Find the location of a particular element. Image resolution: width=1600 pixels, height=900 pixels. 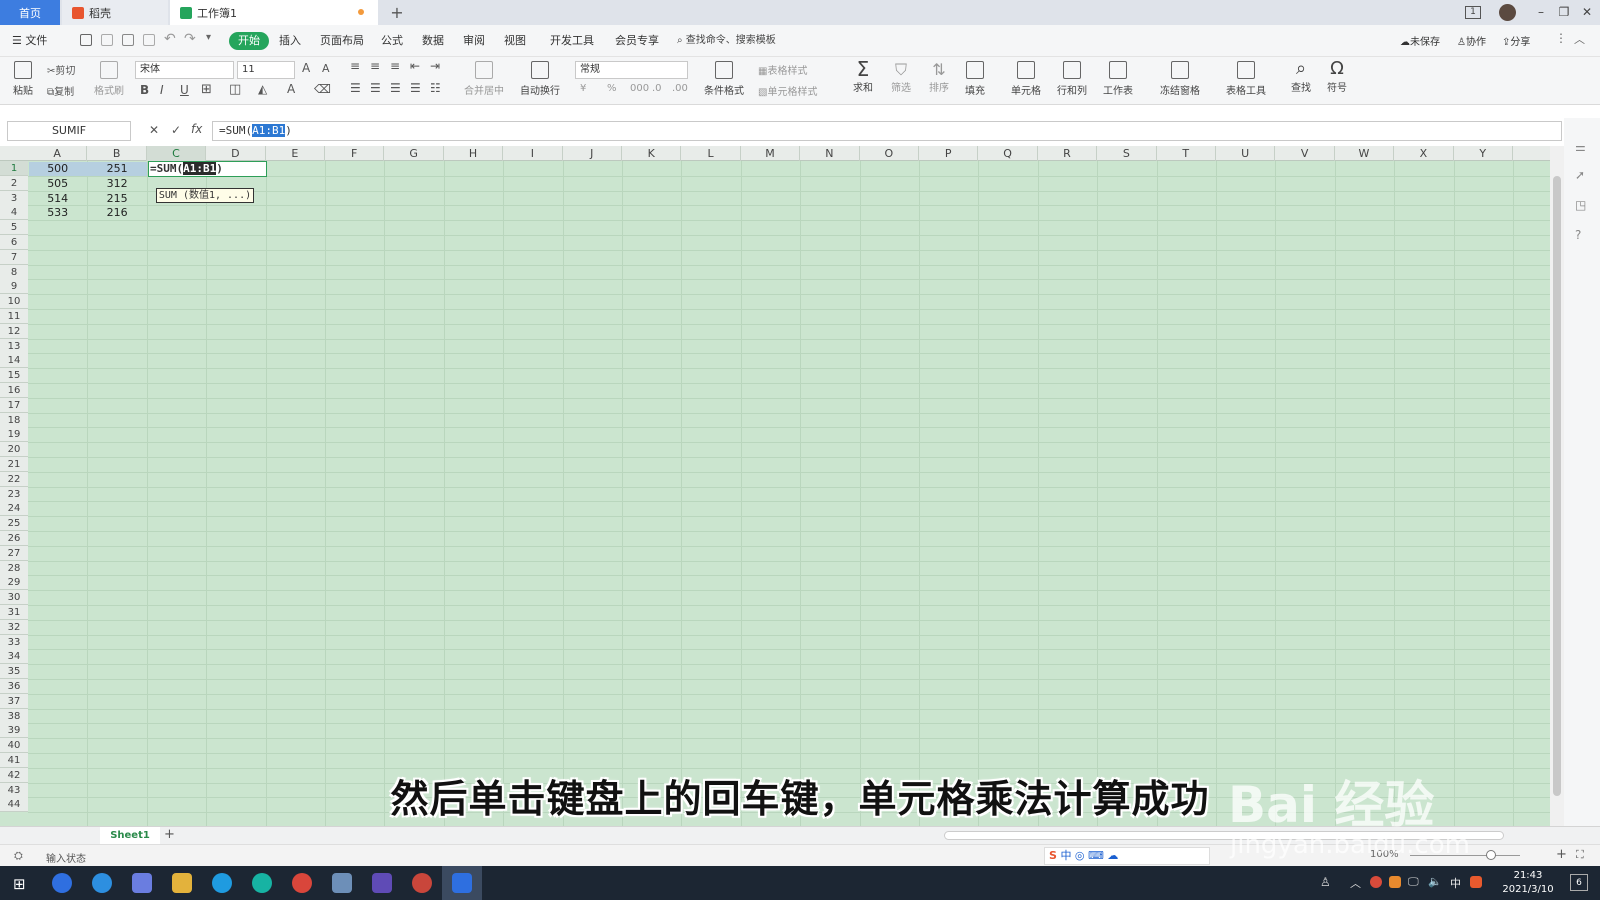

align-right-icon: ☰ is located at coordinates (395, 88).